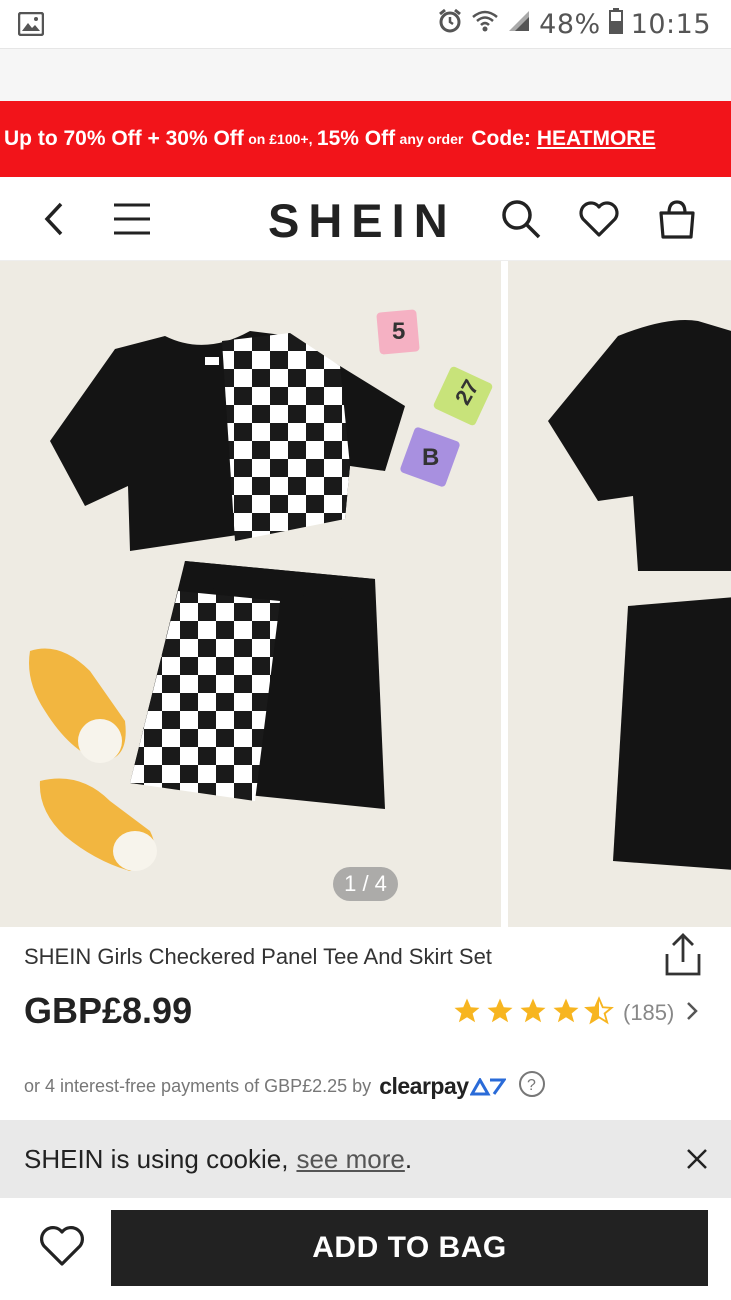 The image size is (731, 1300). Describe the element at coordinates (156, 1158) in the screenshot. I see `cookie-message: SHEIN is using cookie,` at that location.